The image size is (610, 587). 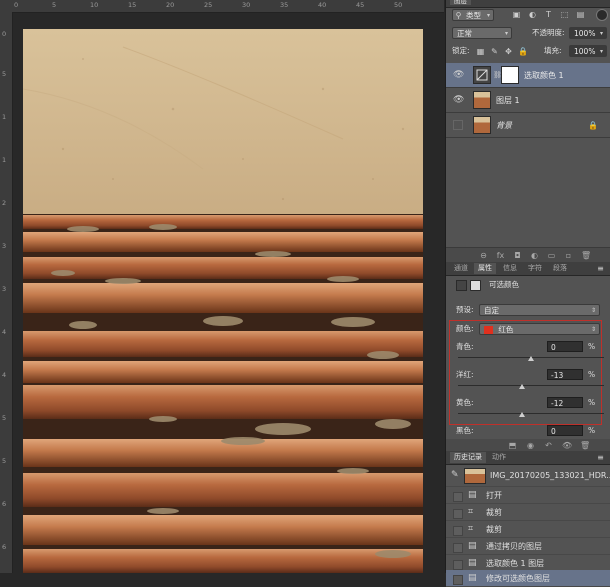 What do you see at coordinates (585, 445) in the screenshot?
I see `delete-adjustment-icon: 🗑` at bounding box center [585, 445].